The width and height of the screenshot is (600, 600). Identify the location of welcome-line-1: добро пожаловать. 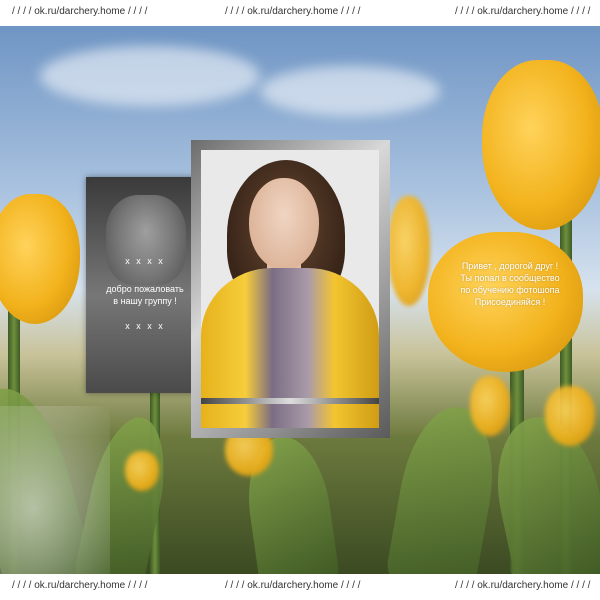
(145, 289).